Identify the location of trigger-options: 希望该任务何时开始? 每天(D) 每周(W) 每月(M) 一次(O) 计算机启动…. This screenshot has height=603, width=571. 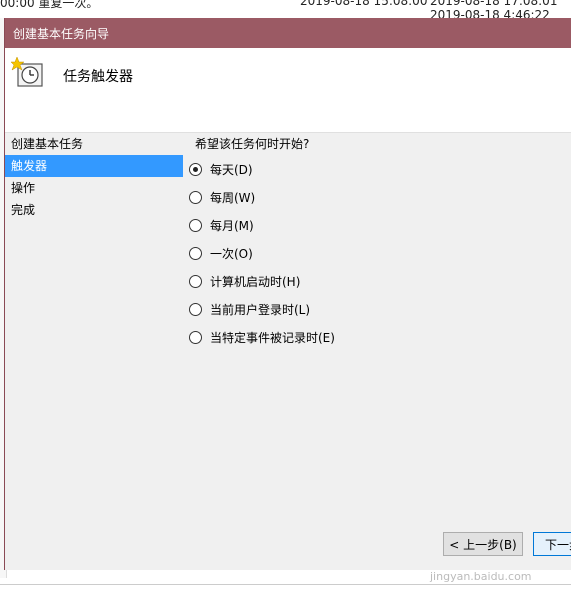
(262, 242).